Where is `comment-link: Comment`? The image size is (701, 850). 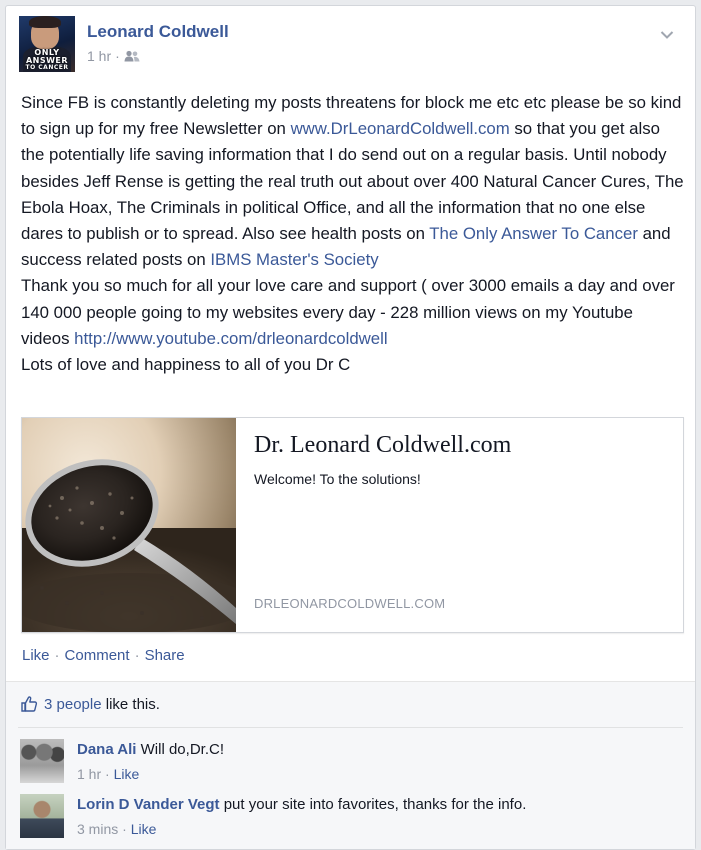
comment-link: Comment is located at coordinates (97, 655).